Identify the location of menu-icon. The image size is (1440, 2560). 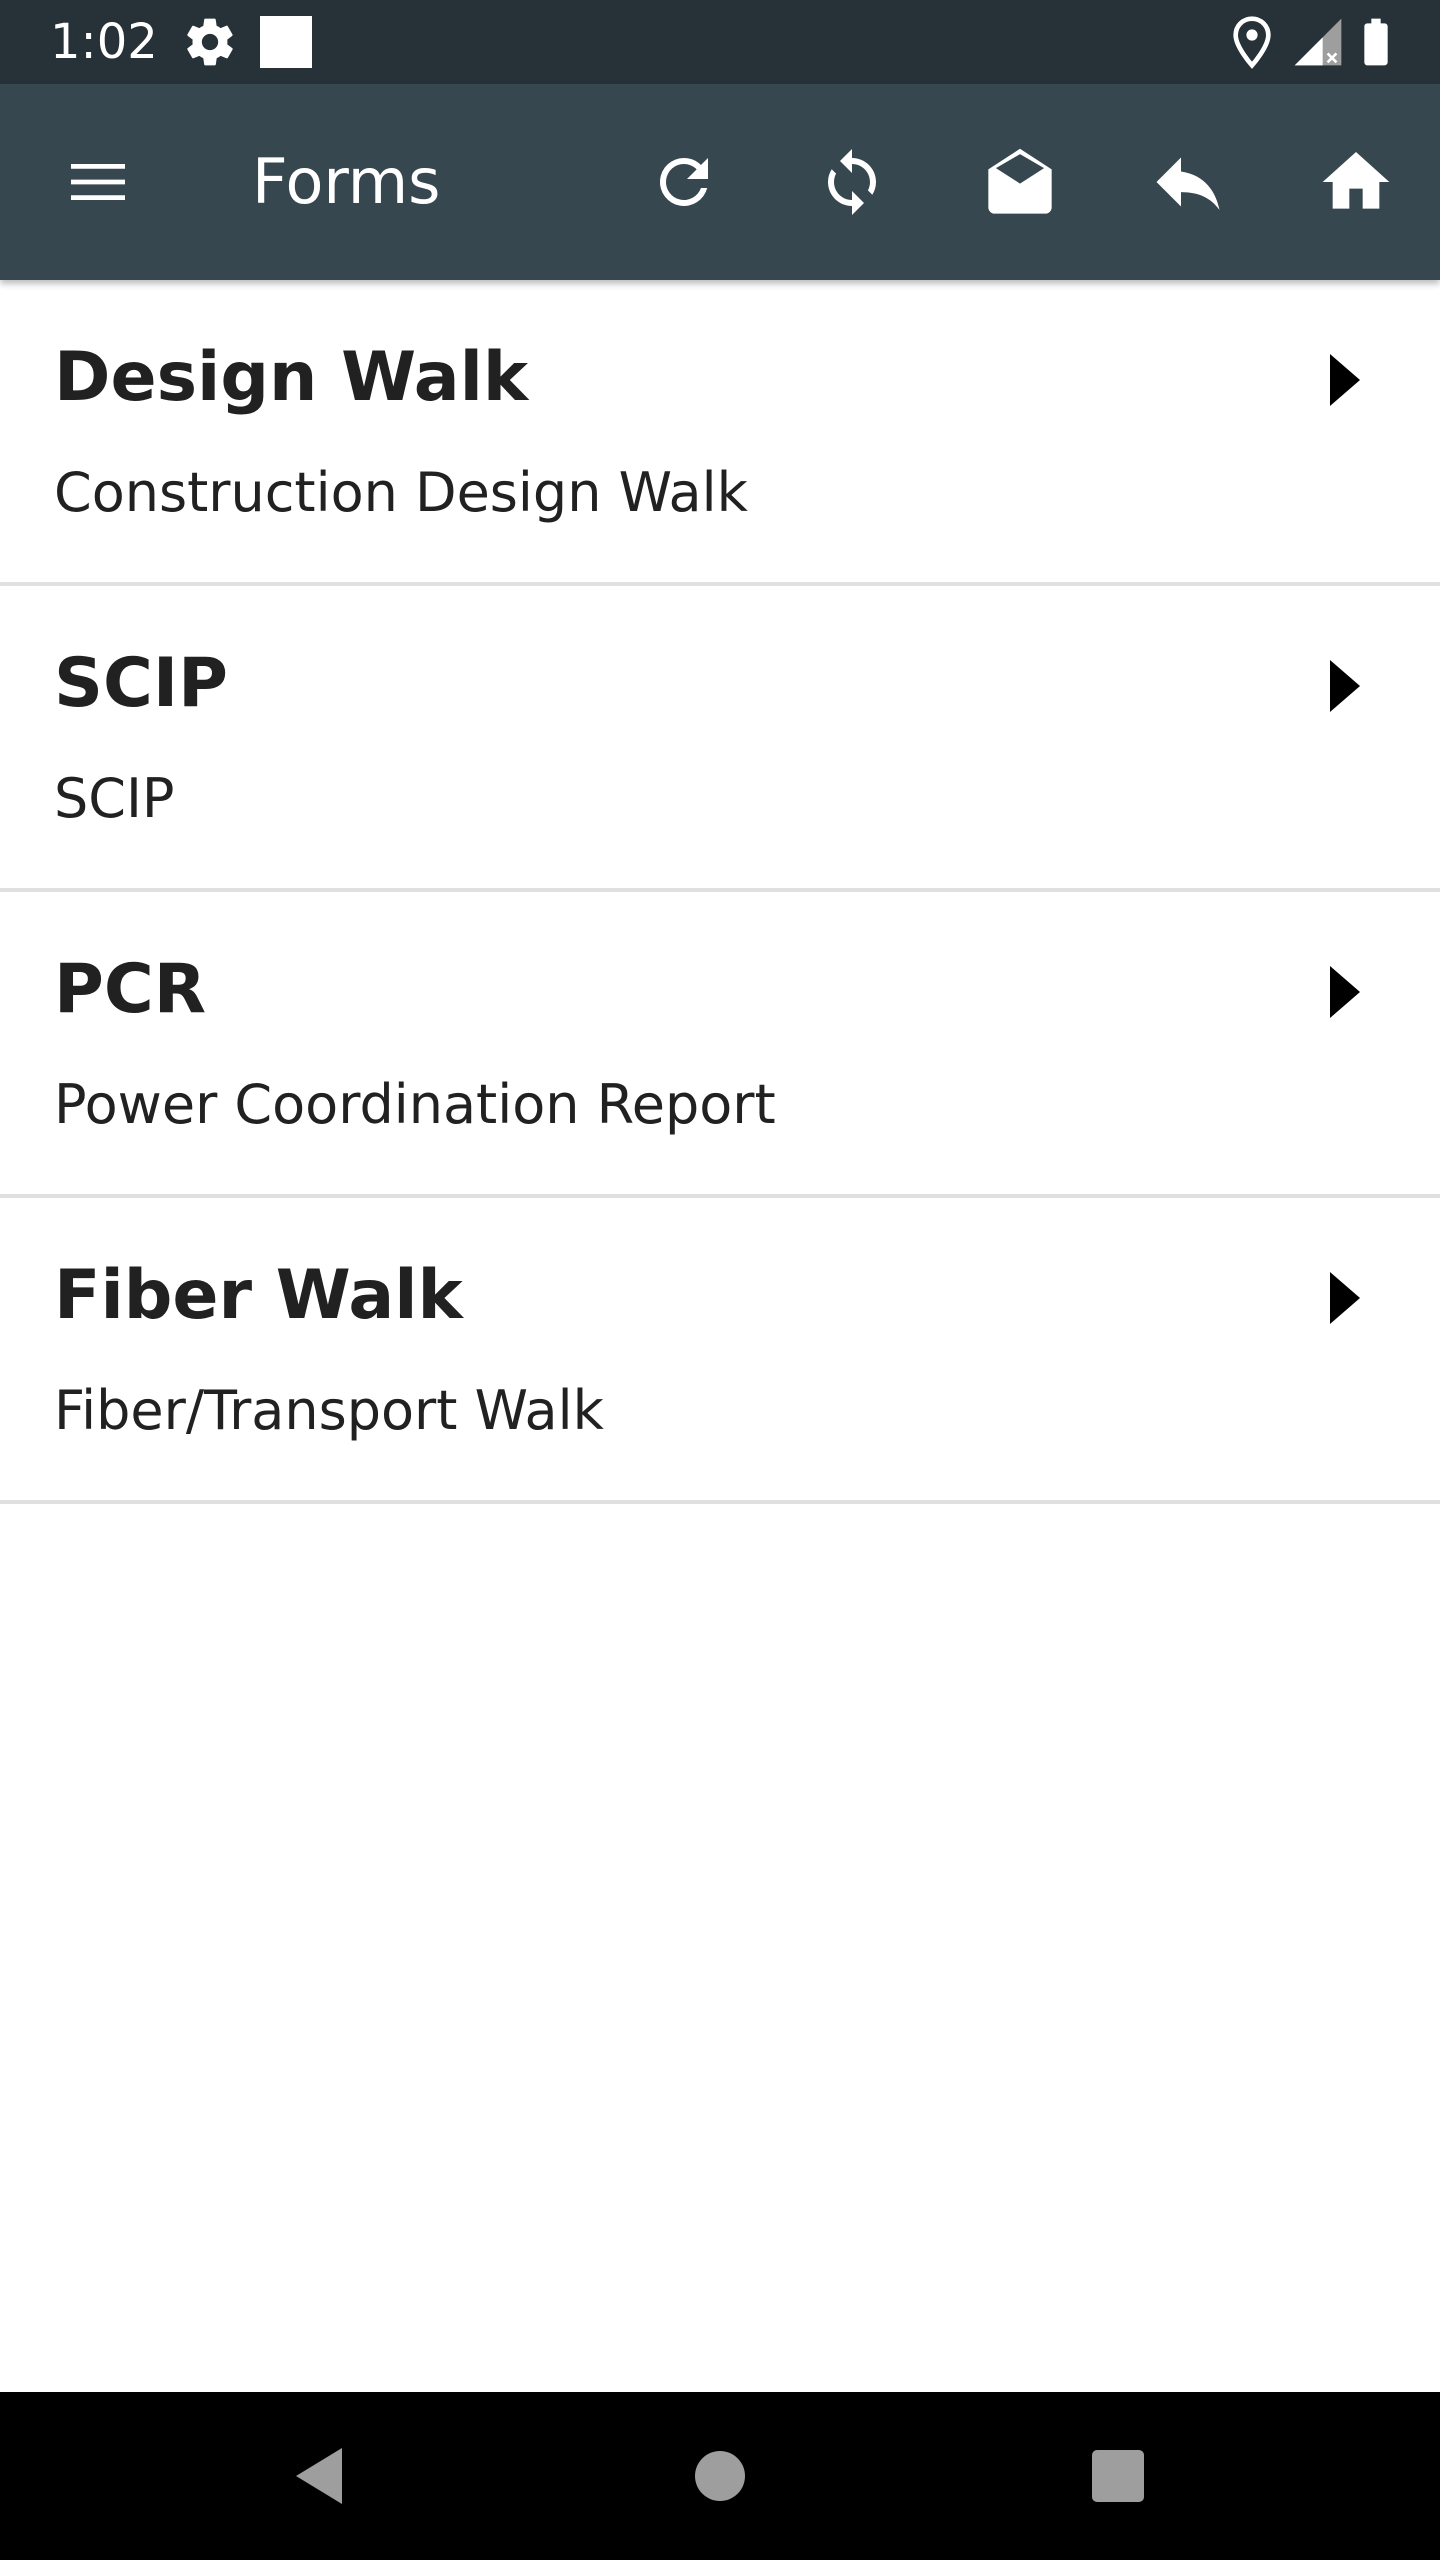
(98, 182).